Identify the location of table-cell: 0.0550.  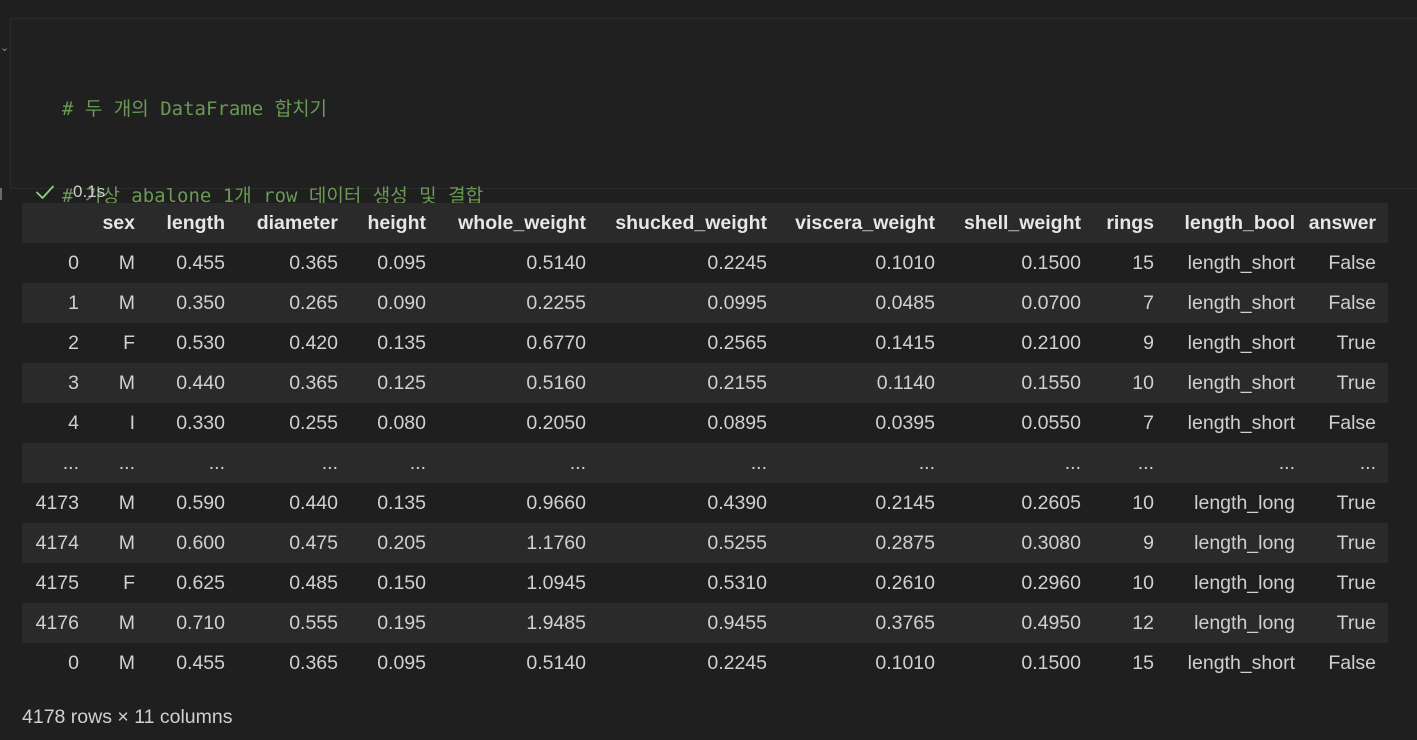
(1051, 422).